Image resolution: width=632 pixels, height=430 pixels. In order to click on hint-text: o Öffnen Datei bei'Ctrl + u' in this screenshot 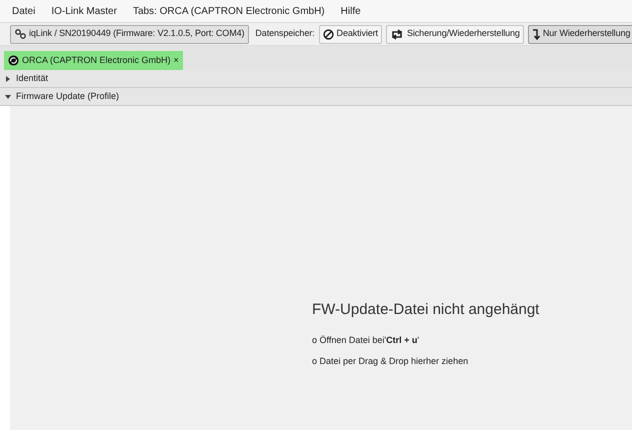, I will do `click(366, 340)`.